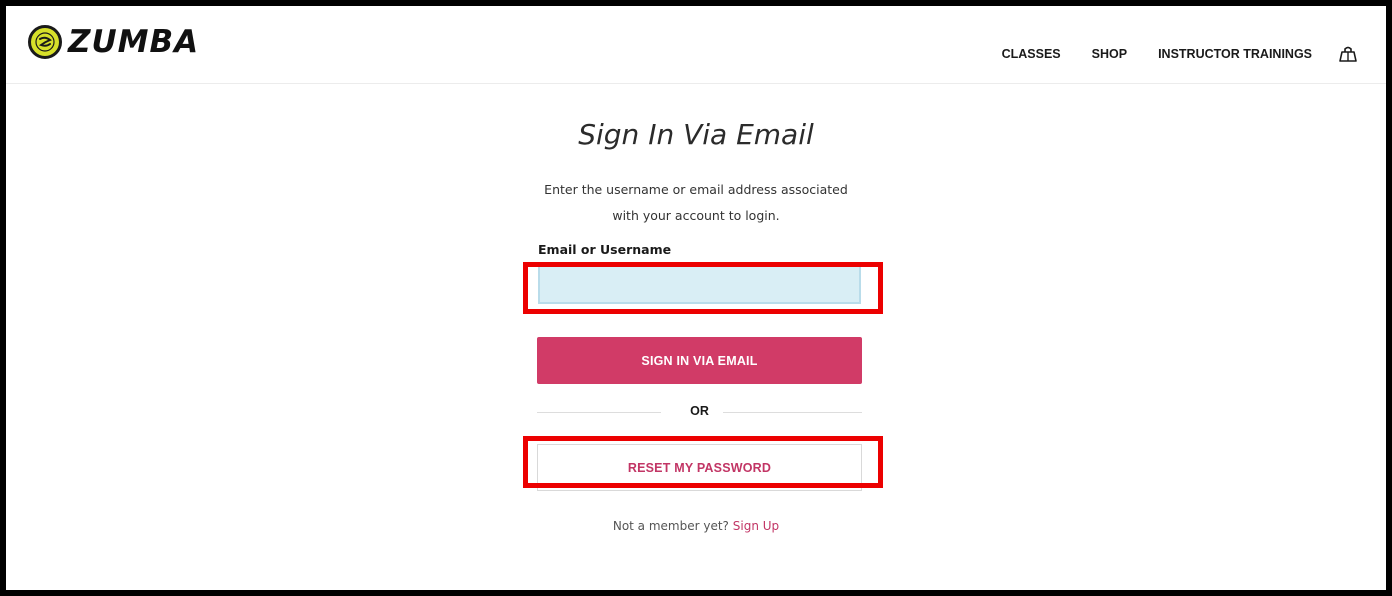 The height and width of the screenshot is (596, 1392). What do you see at coordinates (45, 42) in the screenshot?
I see `zumba-logo-icon` at bounding box center [45, 42].